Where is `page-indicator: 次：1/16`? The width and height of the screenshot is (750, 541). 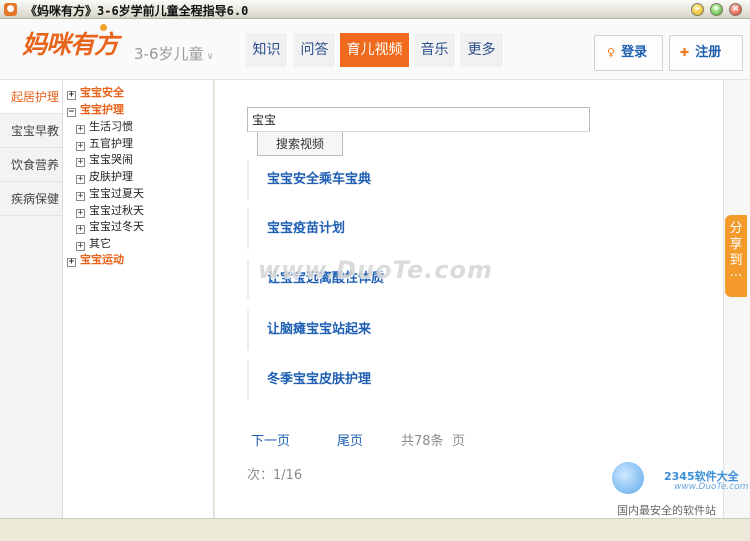 page-indicator: 次：1/16 is located at coordinates (275, 475).